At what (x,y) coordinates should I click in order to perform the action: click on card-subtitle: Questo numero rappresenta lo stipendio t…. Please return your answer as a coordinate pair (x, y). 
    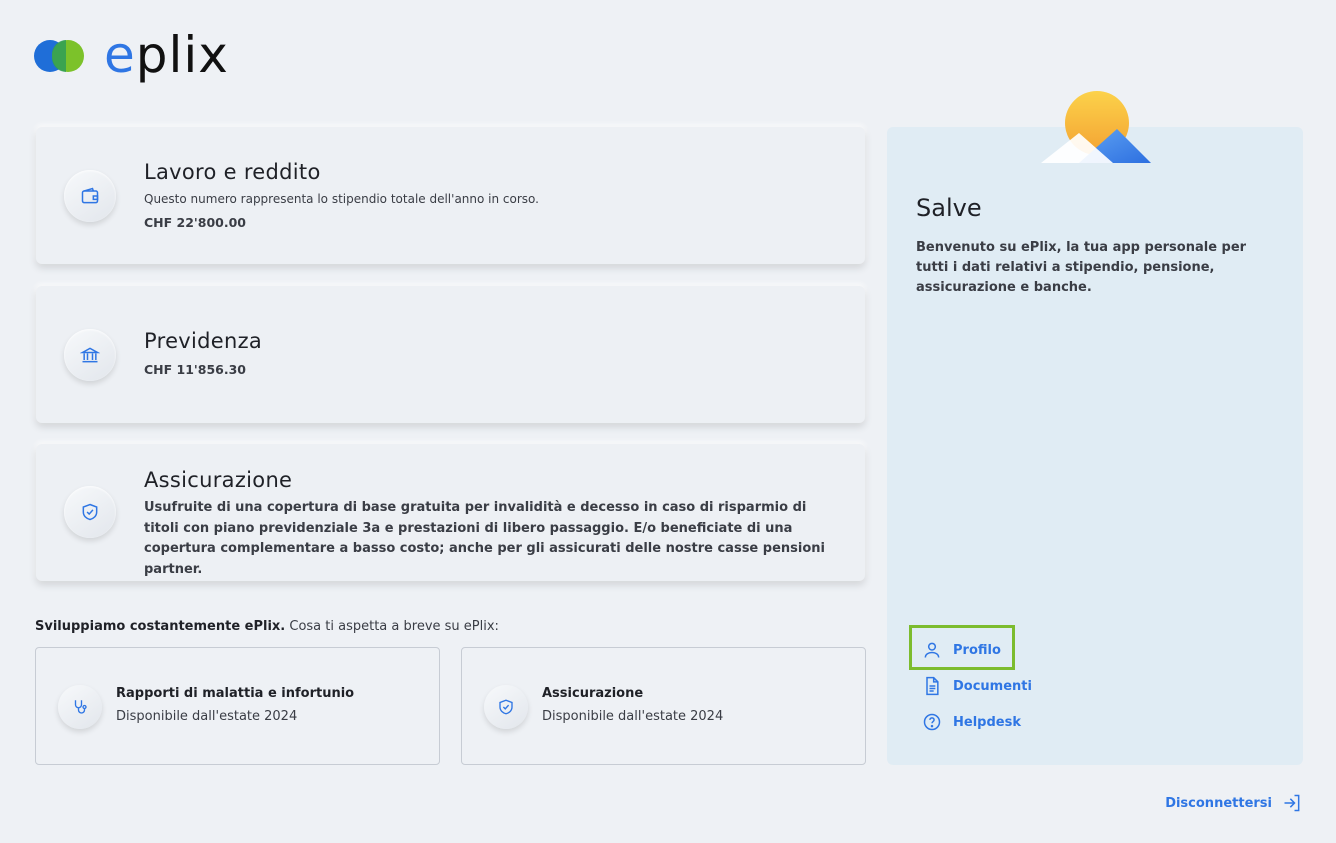
    Looking at the image, I should click on (341, 199).